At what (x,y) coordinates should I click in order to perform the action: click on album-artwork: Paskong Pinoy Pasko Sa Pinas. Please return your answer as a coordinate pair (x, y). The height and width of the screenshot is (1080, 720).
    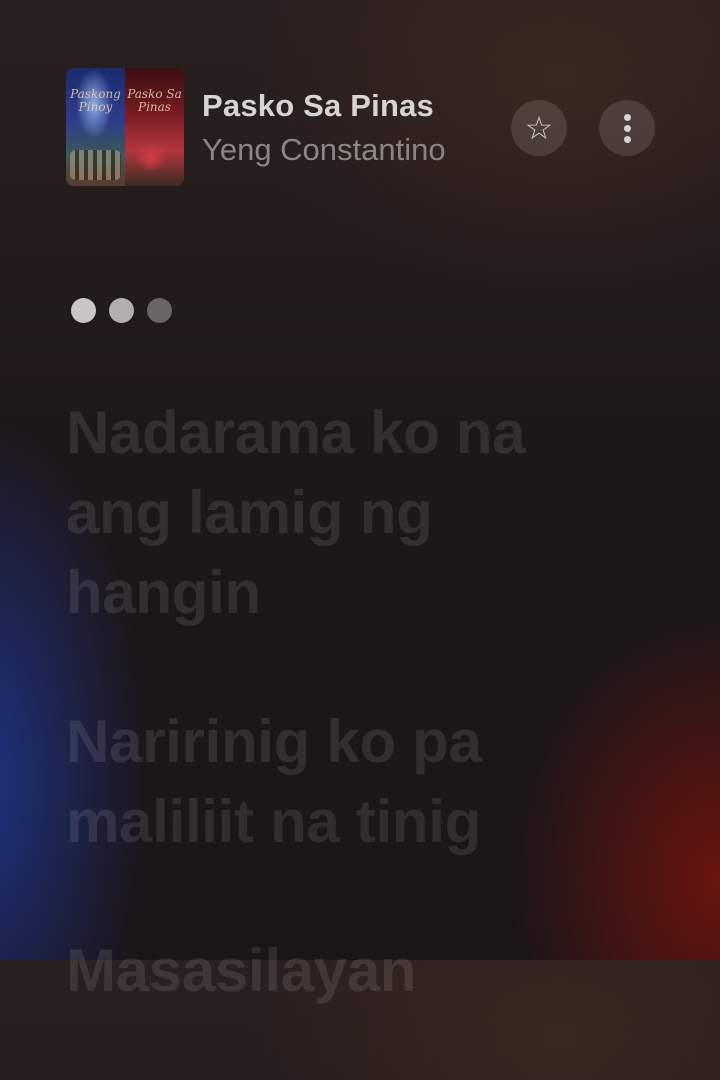
    Looking at the image, I should click on (125, 127).